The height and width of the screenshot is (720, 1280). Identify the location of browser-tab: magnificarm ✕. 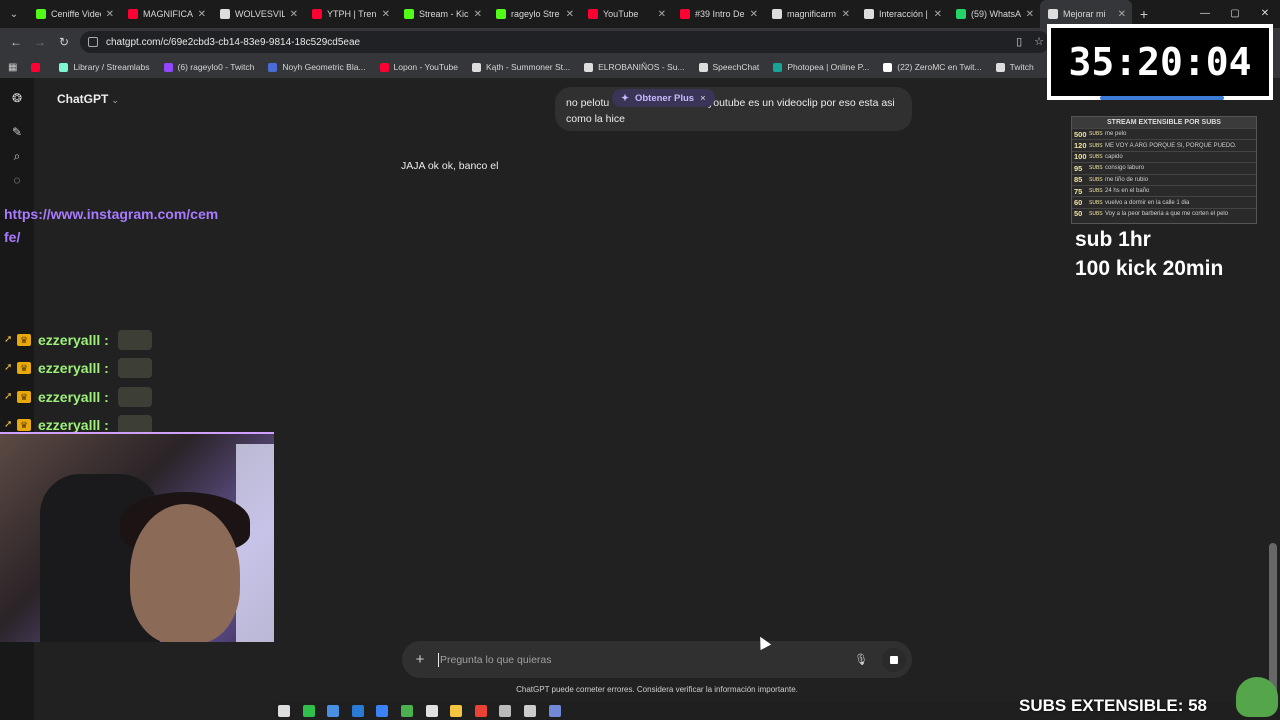
(810, 14).